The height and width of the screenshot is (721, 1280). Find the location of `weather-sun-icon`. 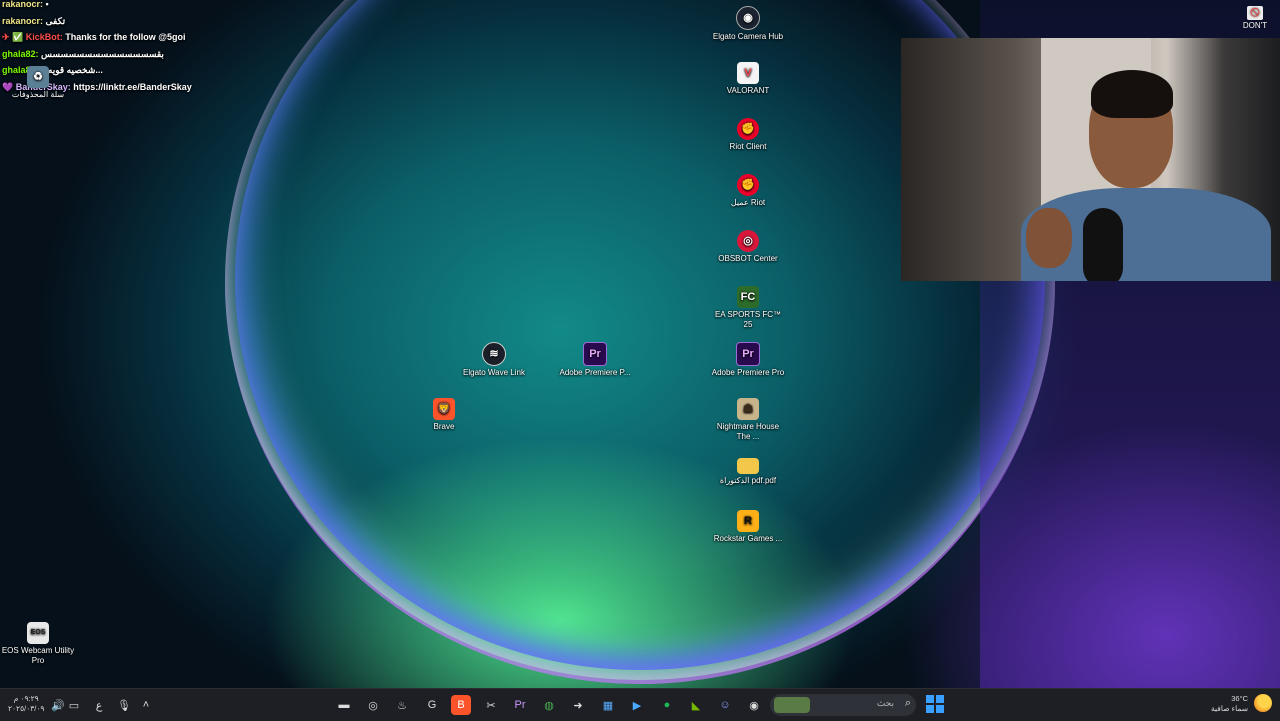

weather-sun-icon is located at coordinates (1263, 703).